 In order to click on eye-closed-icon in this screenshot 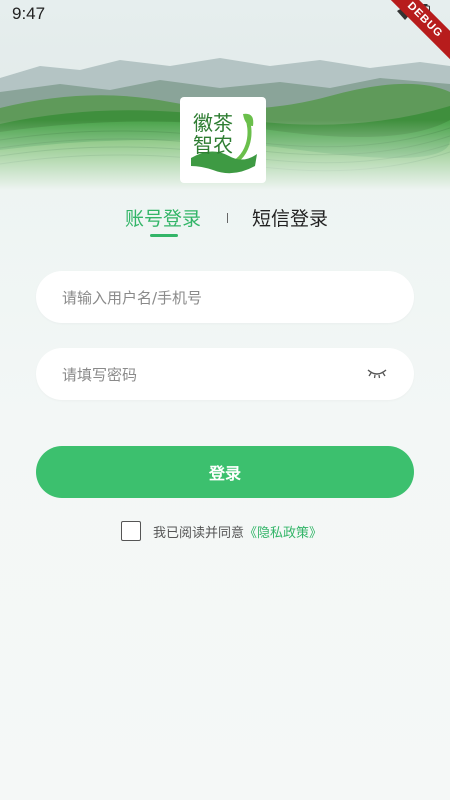, I will do `click(377, 374)`.